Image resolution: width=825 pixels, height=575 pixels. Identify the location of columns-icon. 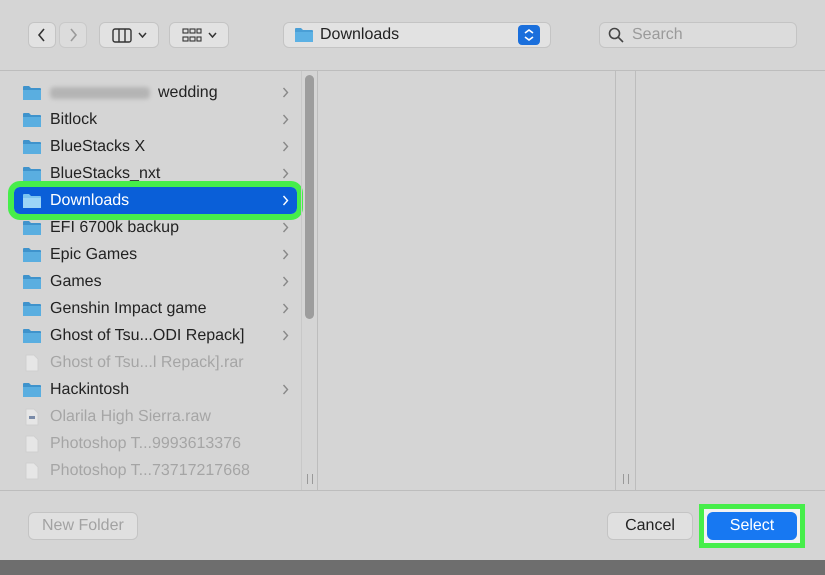
(122, 35).